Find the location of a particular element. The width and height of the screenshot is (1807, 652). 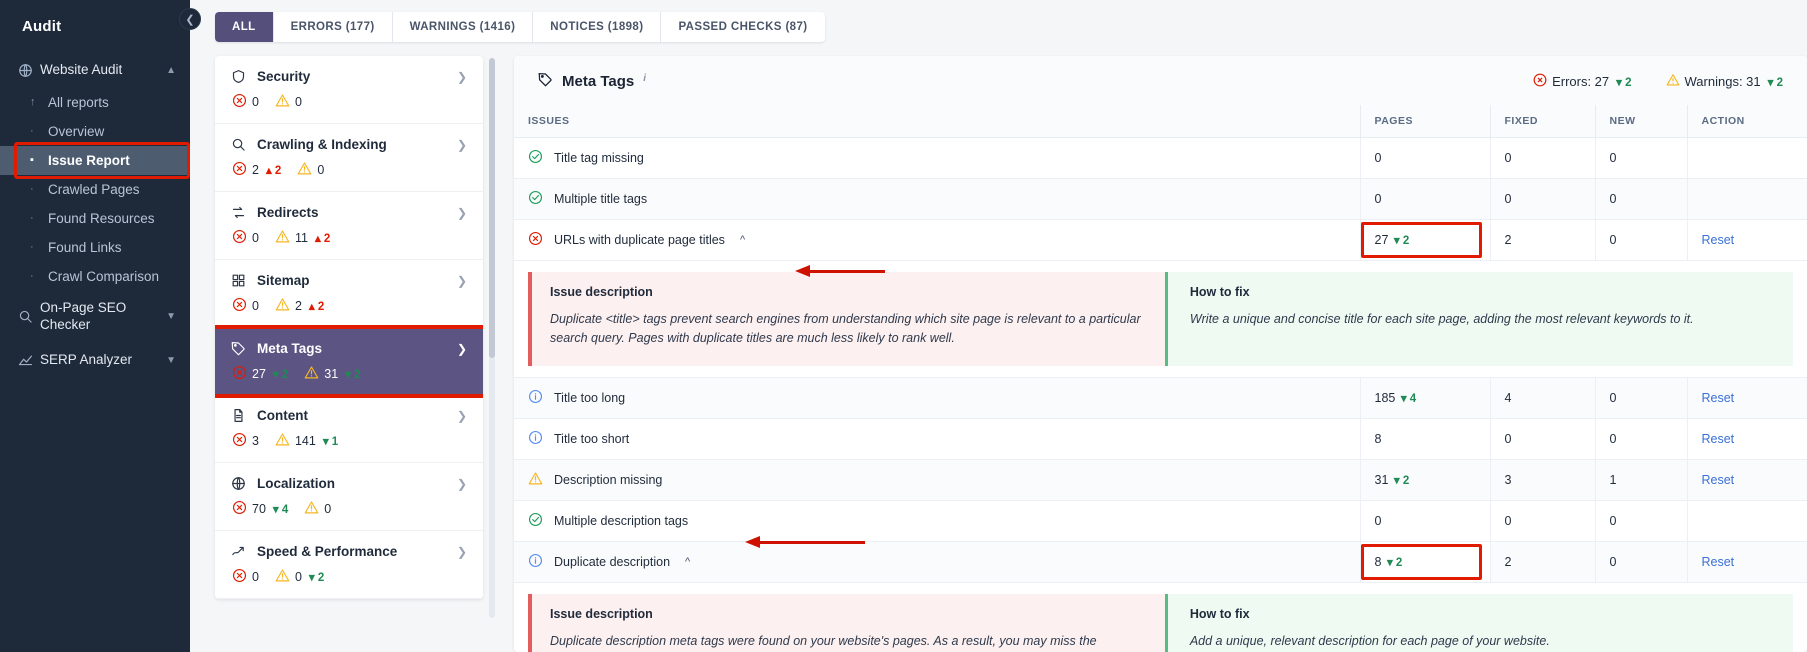

issue-name: Multiple description tags is located at coordinates (937, 521).